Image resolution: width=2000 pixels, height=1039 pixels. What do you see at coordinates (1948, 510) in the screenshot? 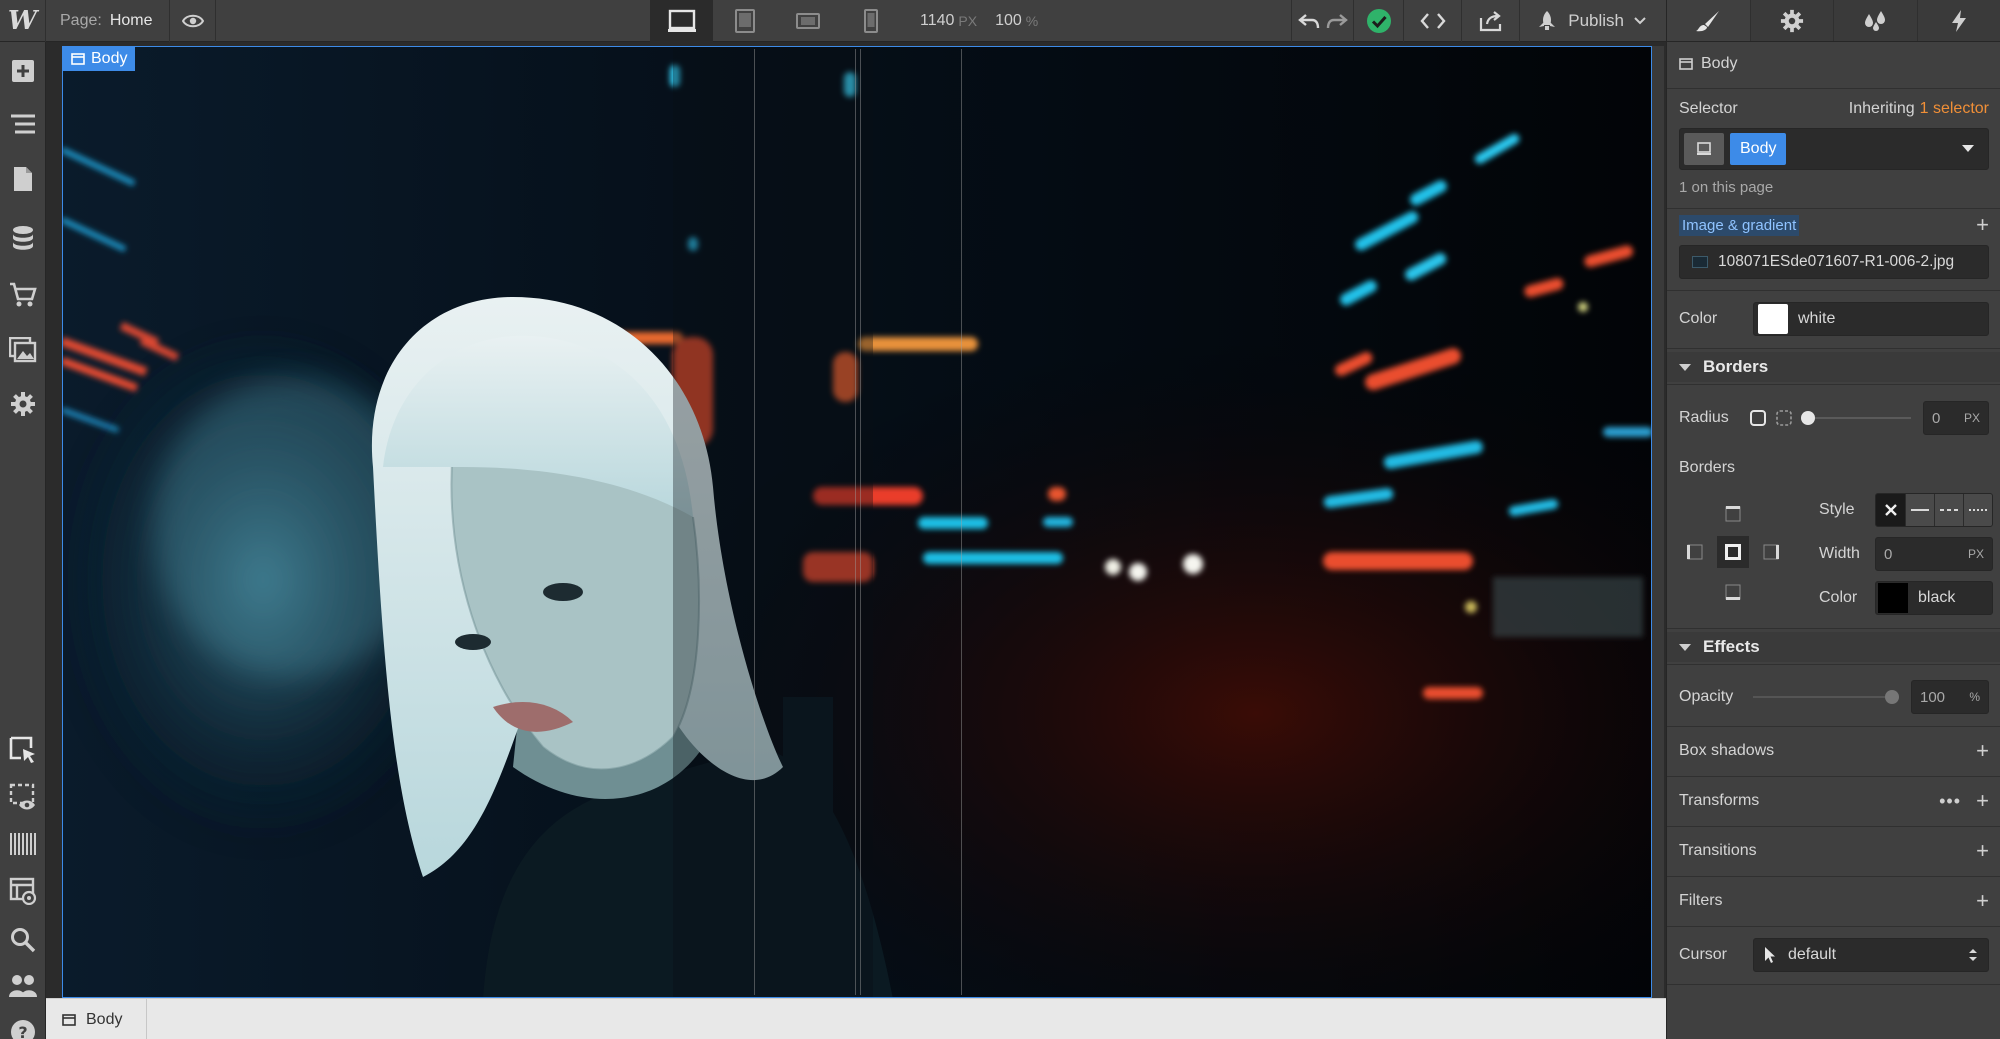
I see `border-style-dashed-button` at bounding box center [1948, 510].